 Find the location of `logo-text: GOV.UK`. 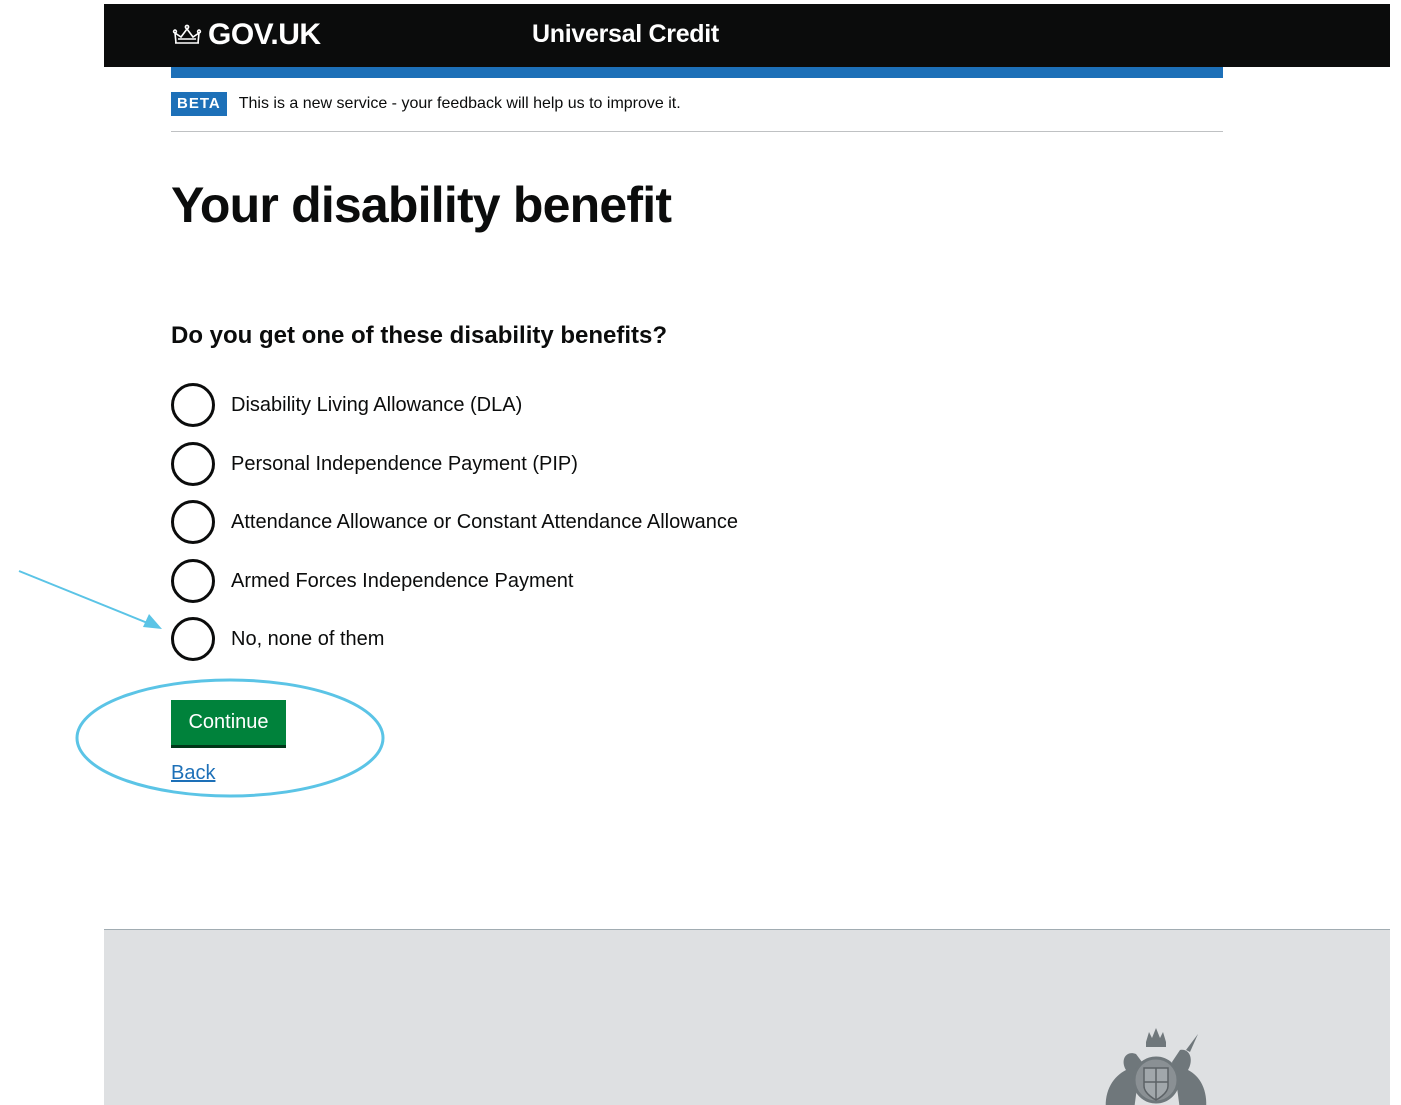

logo-text: GOV.UK is located at coordinates (264, 34).